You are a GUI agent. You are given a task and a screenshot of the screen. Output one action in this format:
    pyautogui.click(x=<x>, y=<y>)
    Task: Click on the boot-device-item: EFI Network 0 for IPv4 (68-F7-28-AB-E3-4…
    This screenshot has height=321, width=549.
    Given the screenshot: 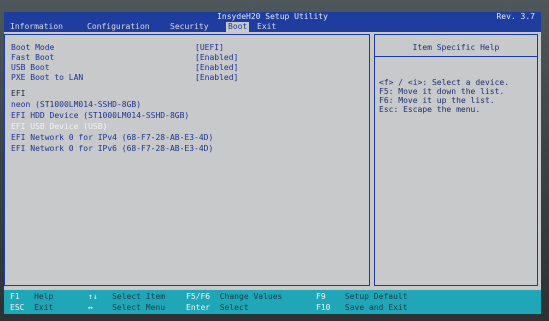 What is the action you would take?
    pyautogui.click(x=112, y=138)
    